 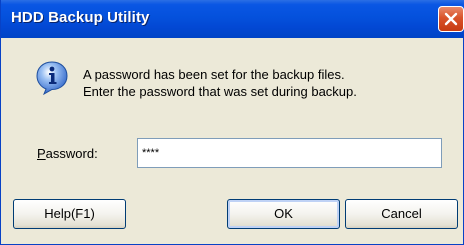 What do you see at coordinates (71, 153) in the screenshot?
I see `password-label-rest: assword:` at bounding box center [71, 153].